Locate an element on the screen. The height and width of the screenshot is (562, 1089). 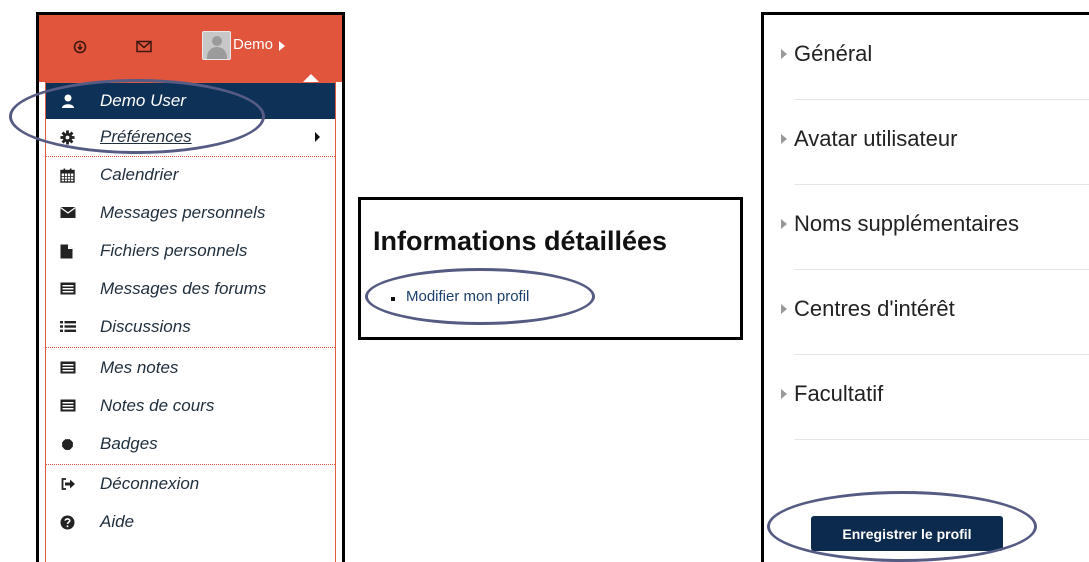
menu-item-label: Calendrier is located at coordinates (139, 174).